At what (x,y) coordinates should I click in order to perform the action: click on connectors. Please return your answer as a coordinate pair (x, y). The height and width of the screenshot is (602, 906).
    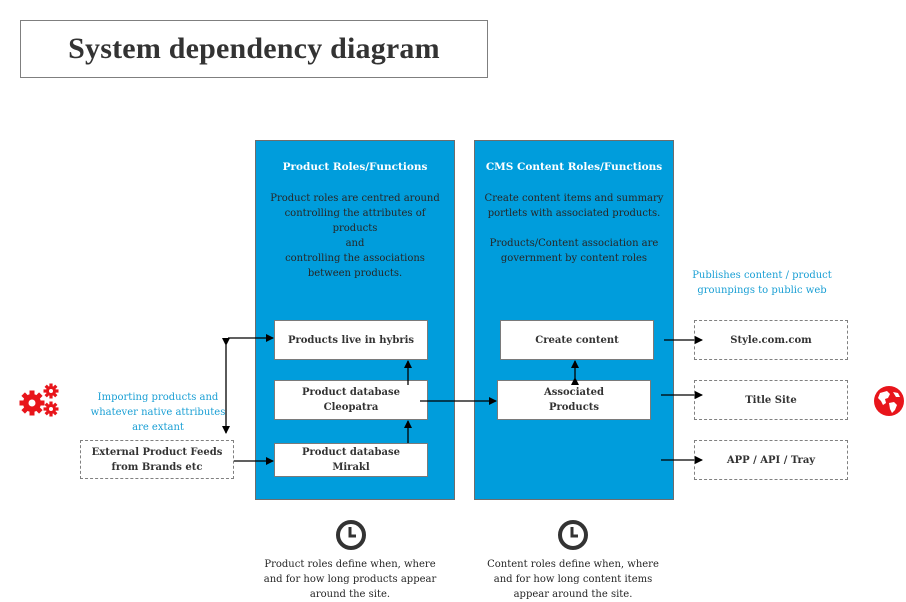
    Looking at the image, I should click on (462, 399).